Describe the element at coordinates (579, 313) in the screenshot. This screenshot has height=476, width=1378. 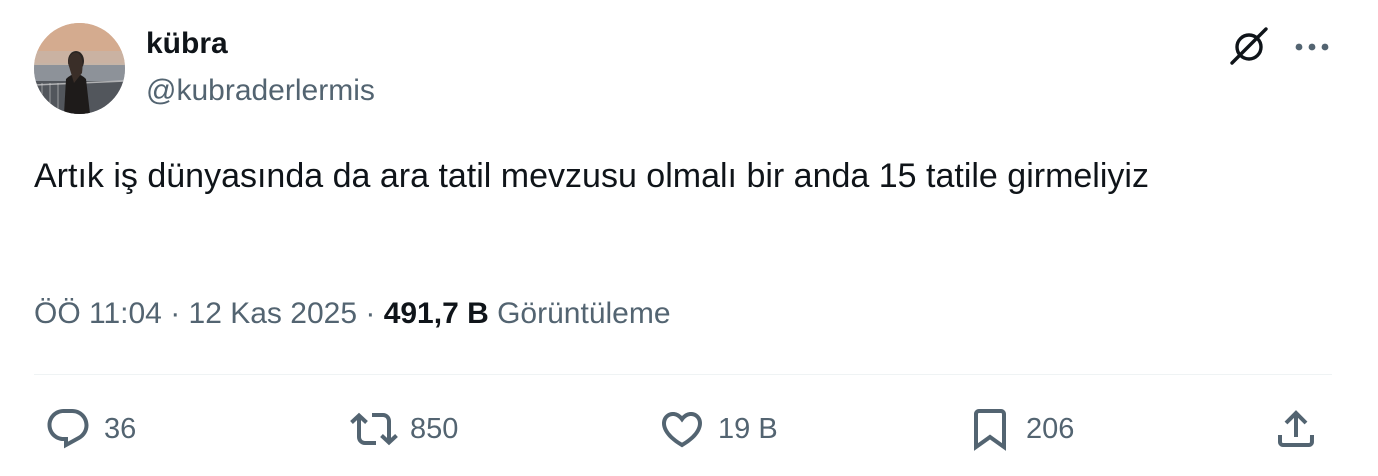
I see `views-label: Görüntüleme` at that location.